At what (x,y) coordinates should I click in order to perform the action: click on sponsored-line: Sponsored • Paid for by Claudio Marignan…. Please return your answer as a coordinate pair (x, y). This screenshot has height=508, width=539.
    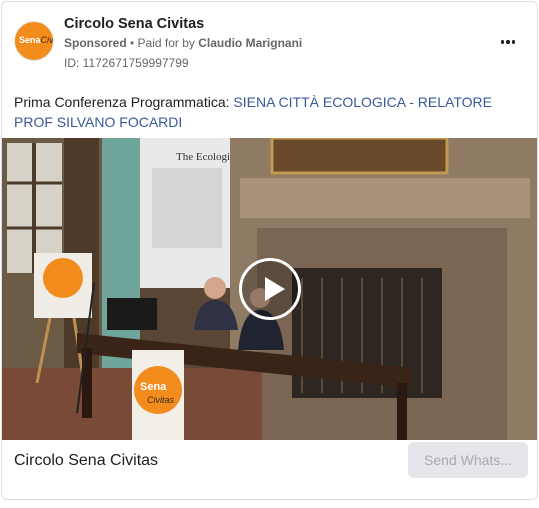
    Looking at the image, I should click on (183, 43).